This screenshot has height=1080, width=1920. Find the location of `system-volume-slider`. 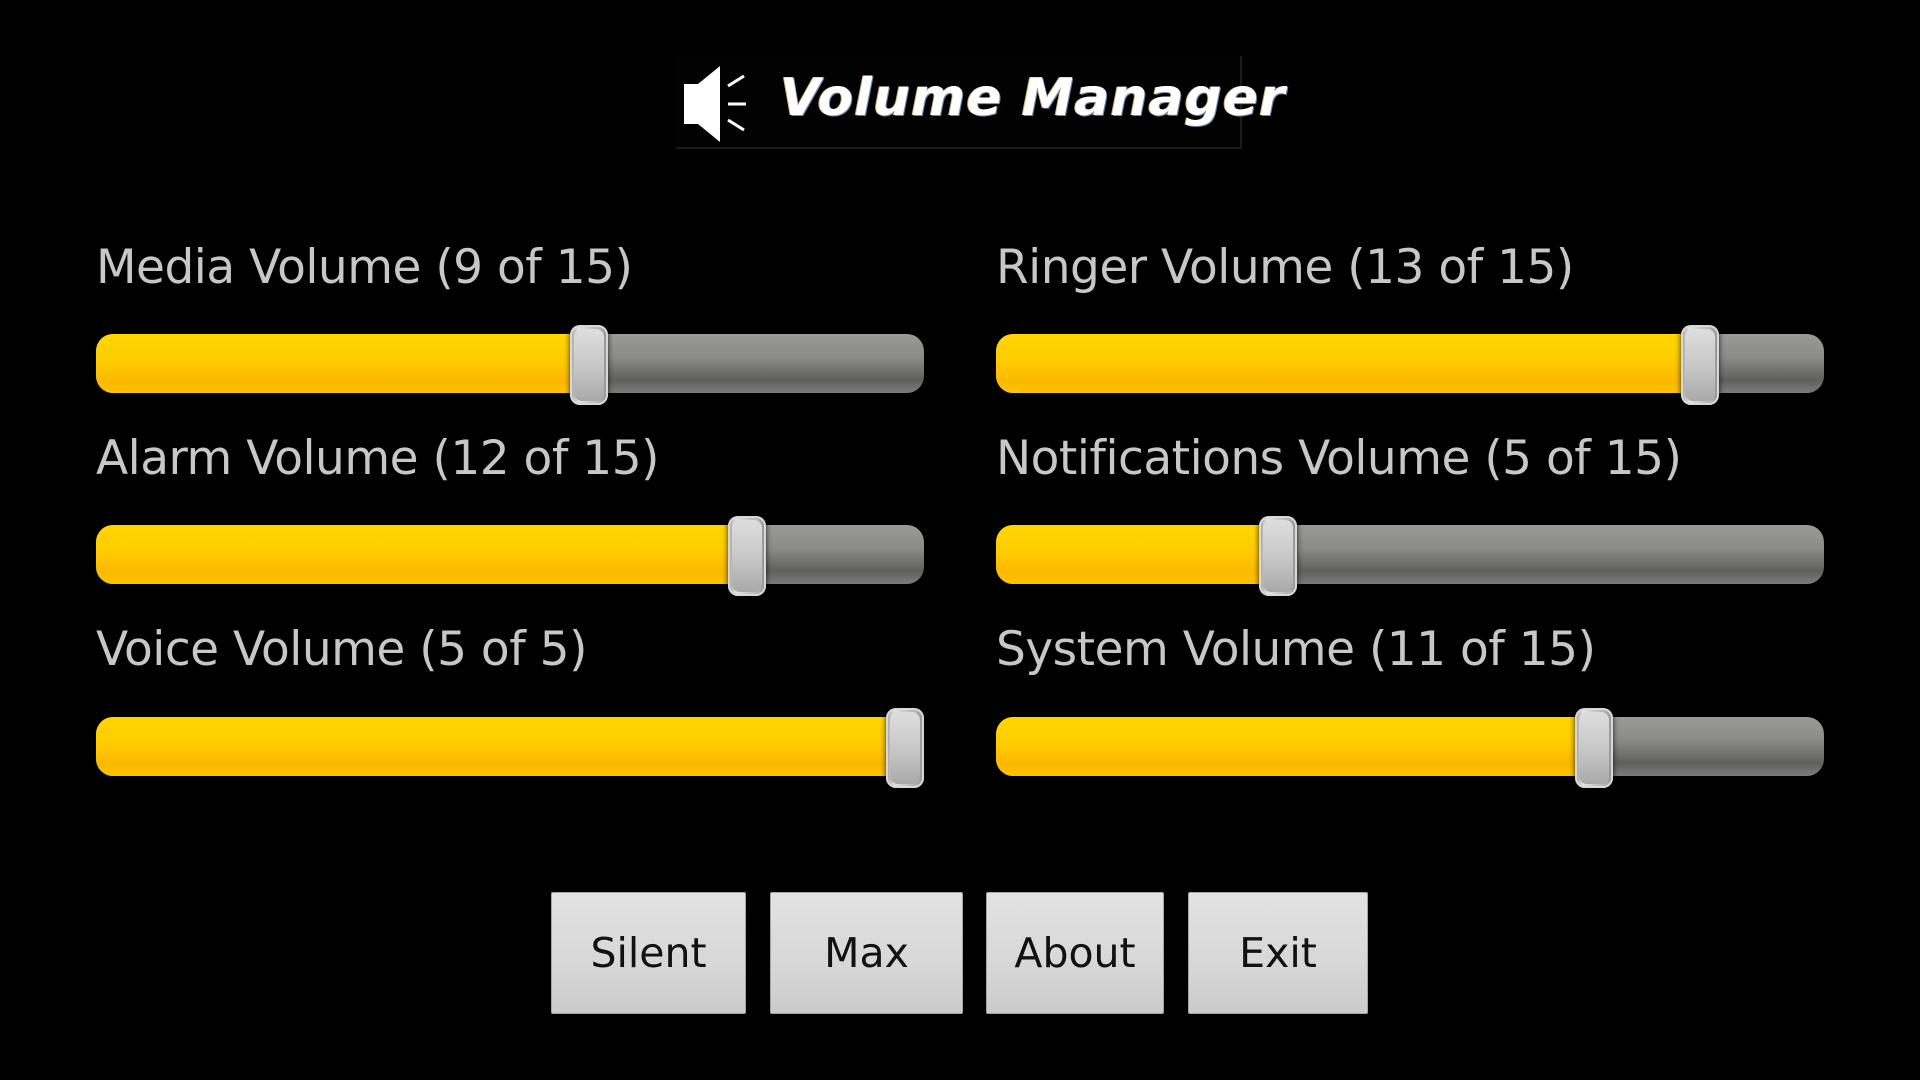

system-volume-slider is located at coordinates (1410, 748).